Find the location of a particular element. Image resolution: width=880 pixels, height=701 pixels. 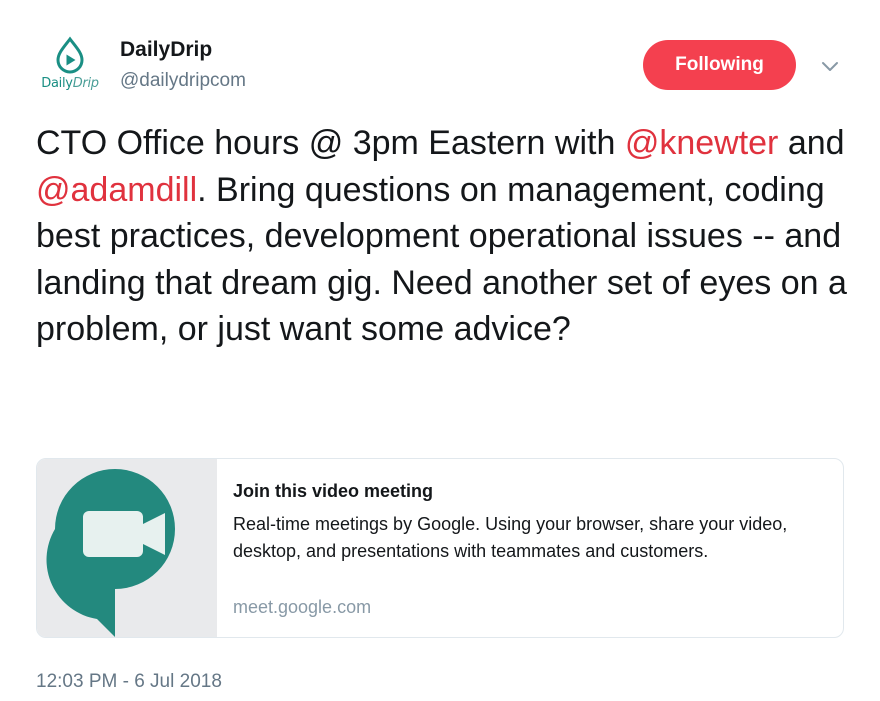

chevron-down-icon is located at coordinates (830, 66).